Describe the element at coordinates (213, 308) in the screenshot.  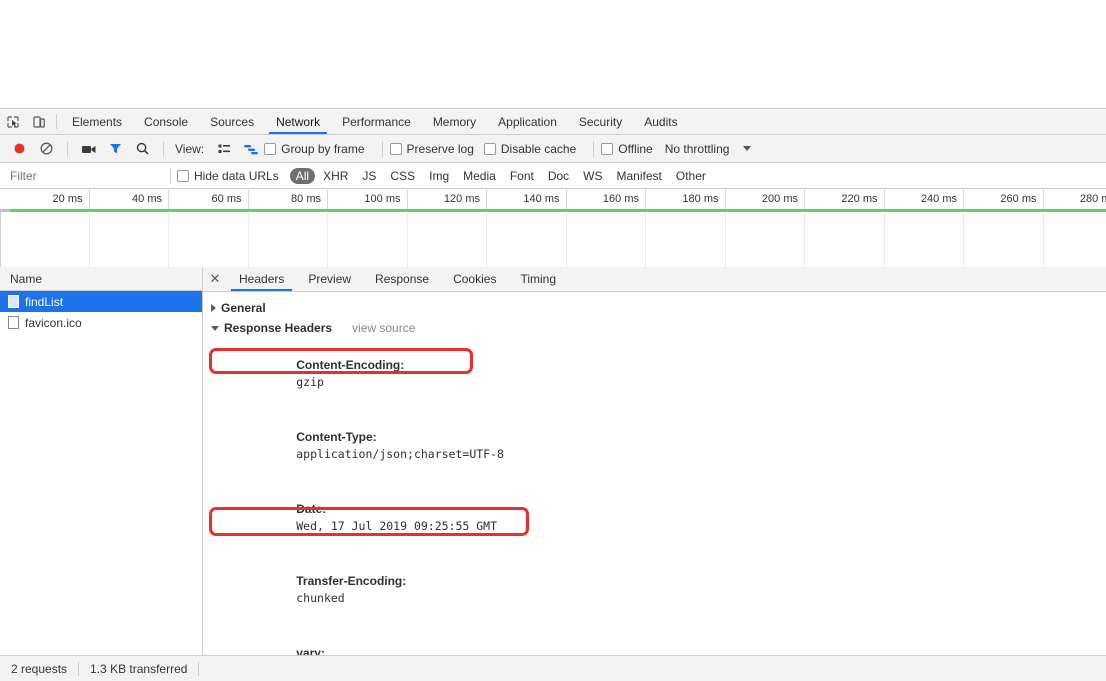
I see `chevron-right-icon` at that location.